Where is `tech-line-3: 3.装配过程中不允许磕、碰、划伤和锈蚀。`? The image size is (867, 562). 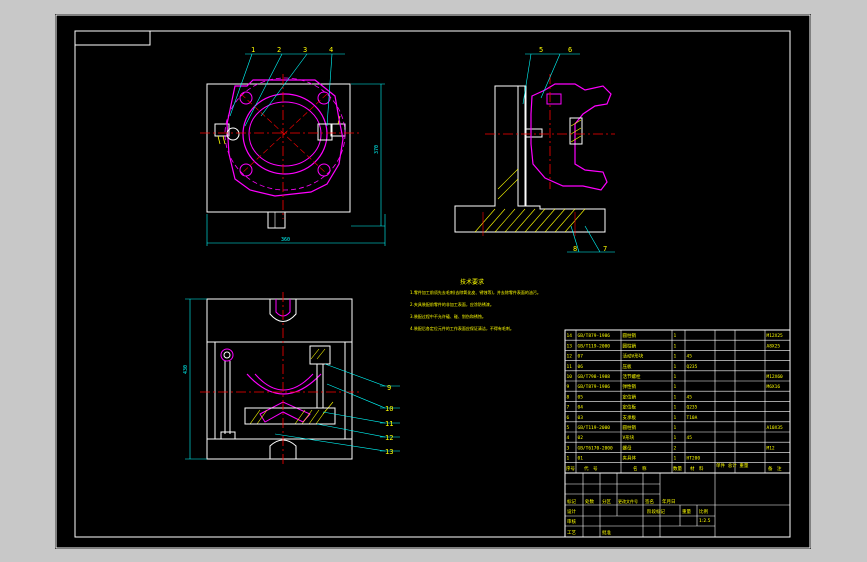 tech-line-3: 3.装配过程中不允许磕、碰、划伤和锈蚀。 is located at coordinates (448, 316).